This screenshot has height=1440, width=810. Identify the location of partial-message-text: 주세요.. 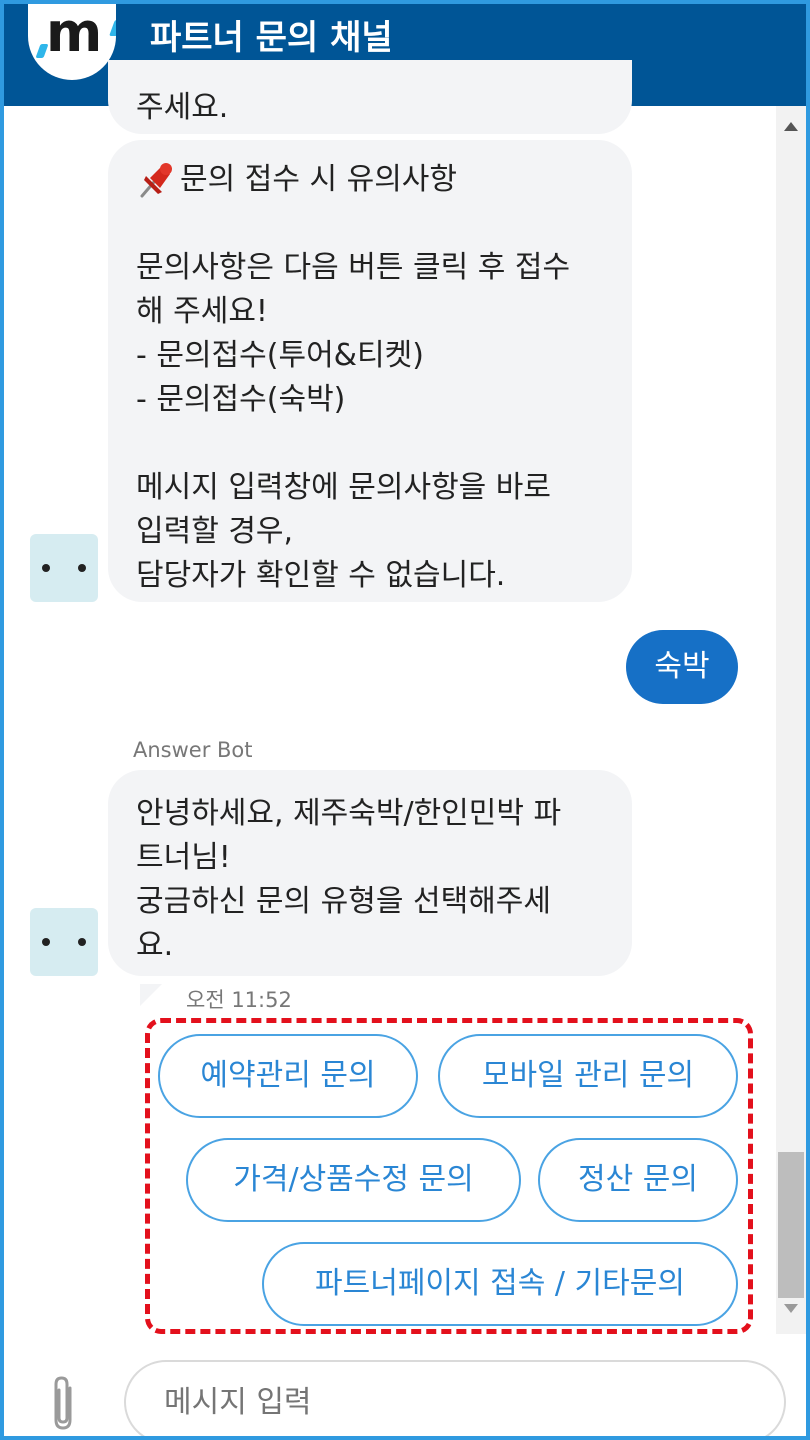
(182, 107).